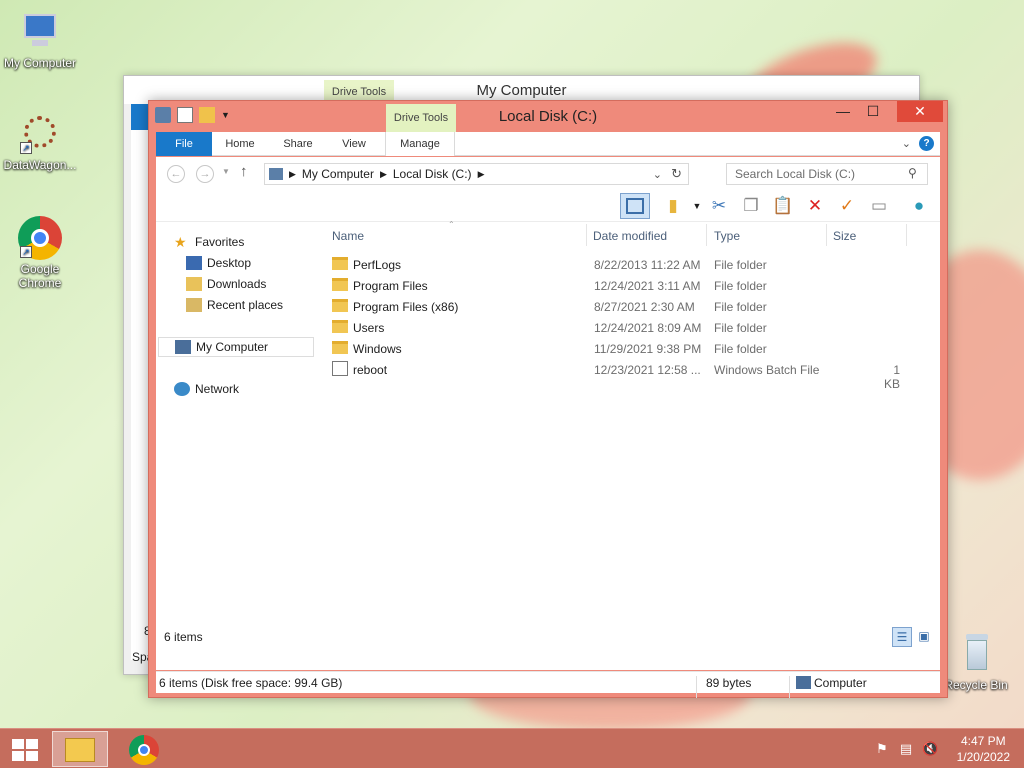  Describe the element at coordinates (719, 206) in the screenshot. I see `cut-icon: ✂` at that location.